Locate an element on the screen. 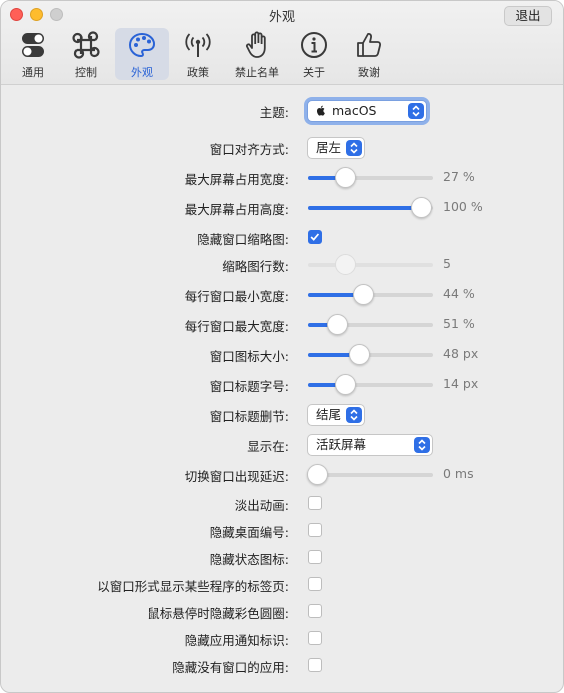 This screenshot has width=564, height=693. setting-hide-windowless-apps: 隐藏没有窗口的应用: is located at coordinates (282, 666).